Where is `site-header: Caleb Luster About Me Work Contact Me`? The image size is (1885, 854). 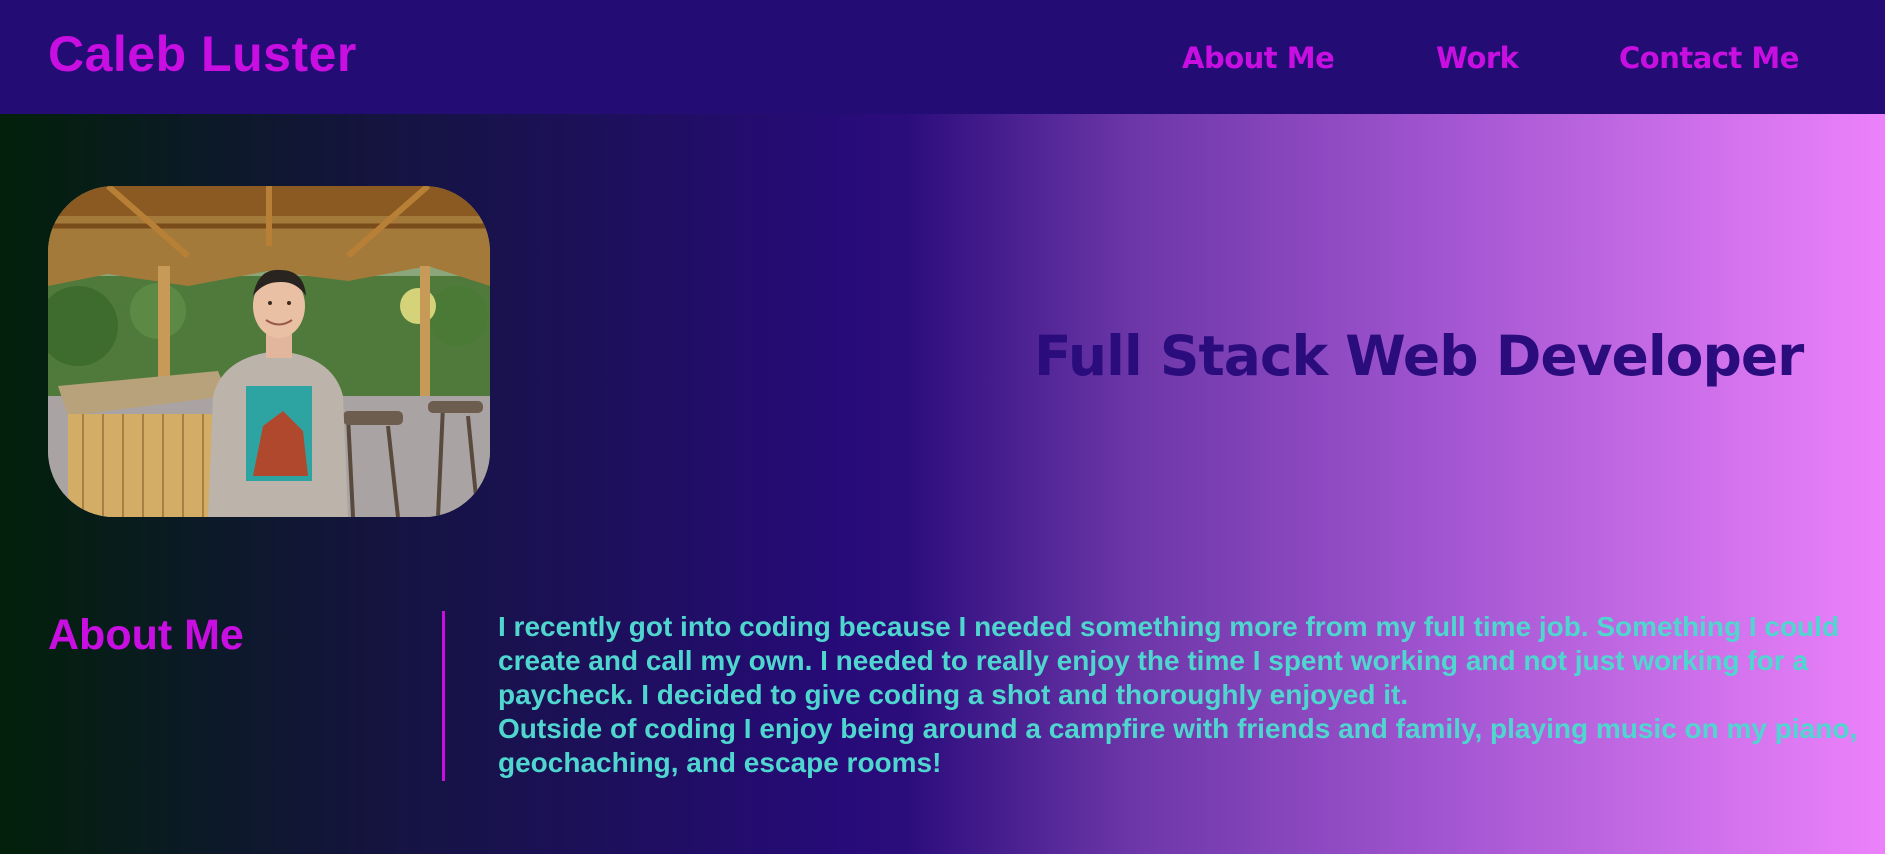
site-header: Caleb Luster About Me Work Contact Me is located at coordinates (942, 57).